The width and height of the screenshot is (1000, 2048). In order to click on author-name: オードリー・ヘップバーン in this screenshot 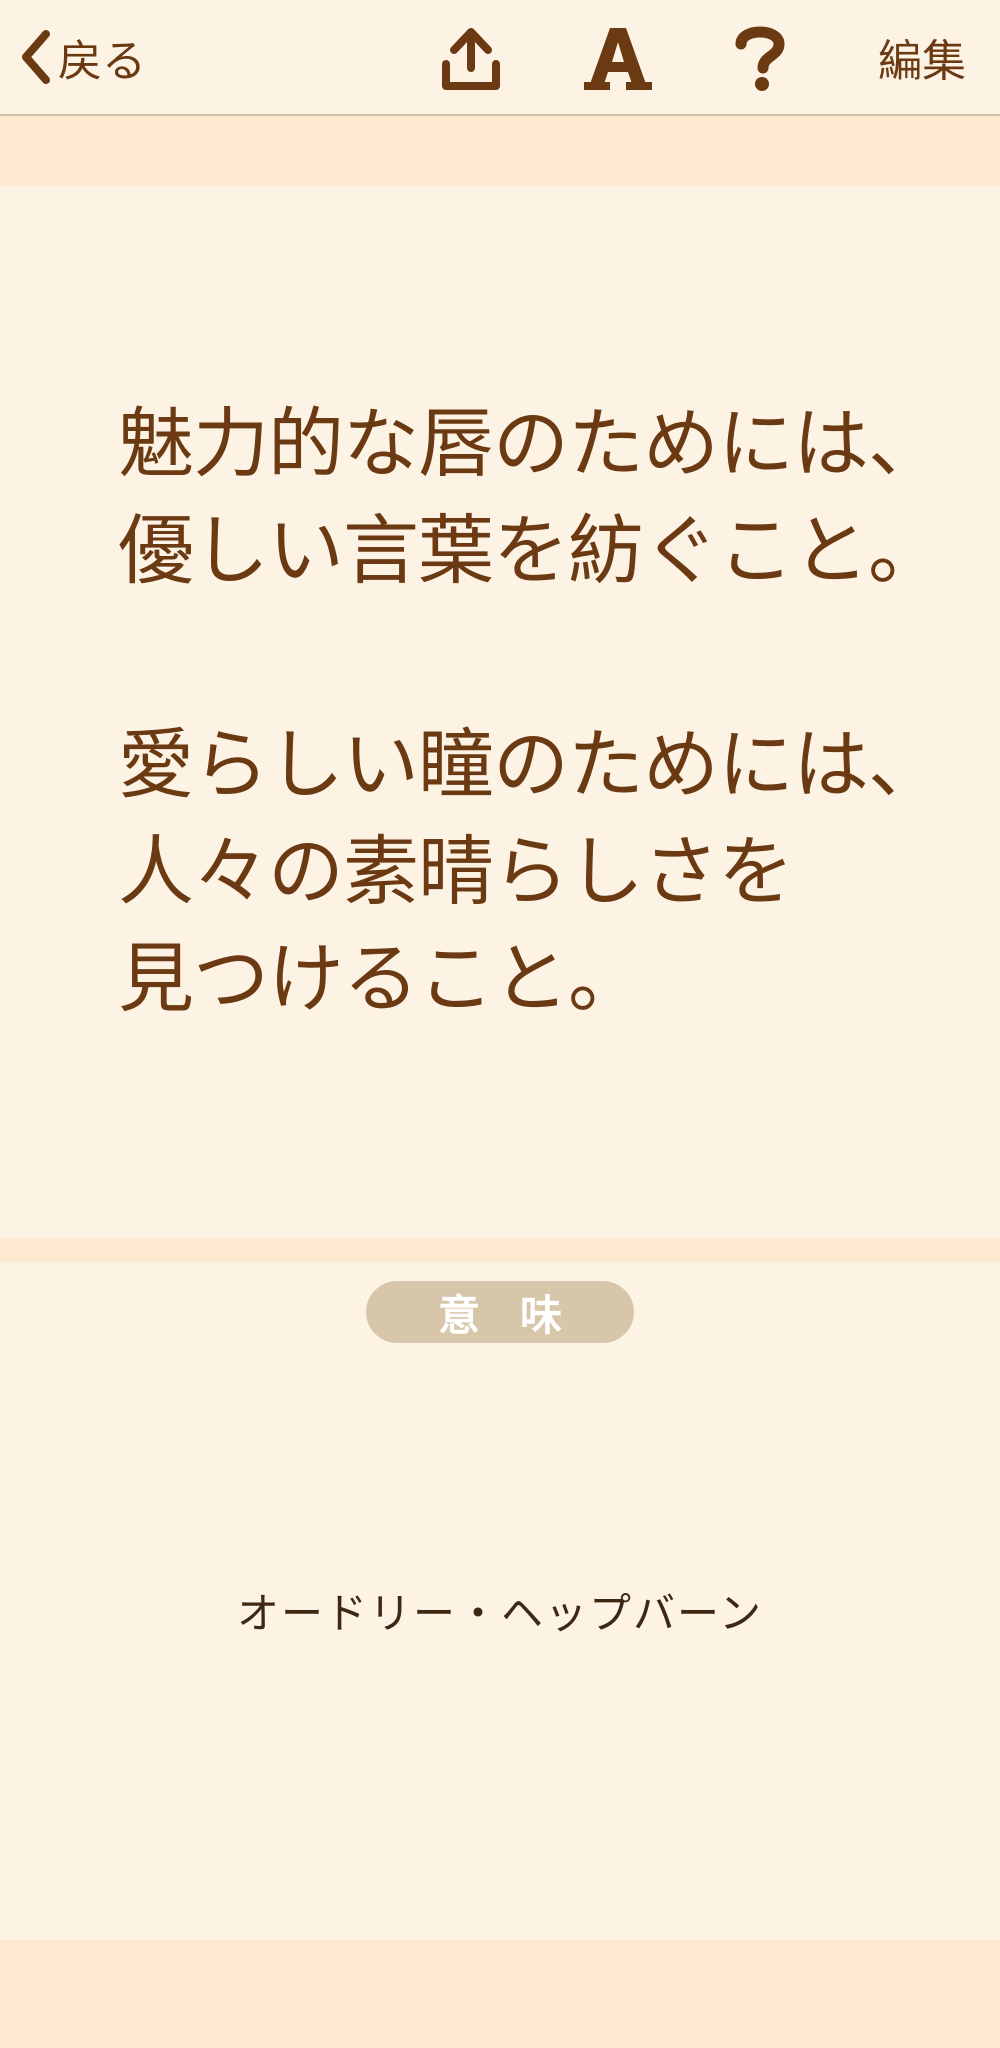, I will do `click(500, 1613)`.